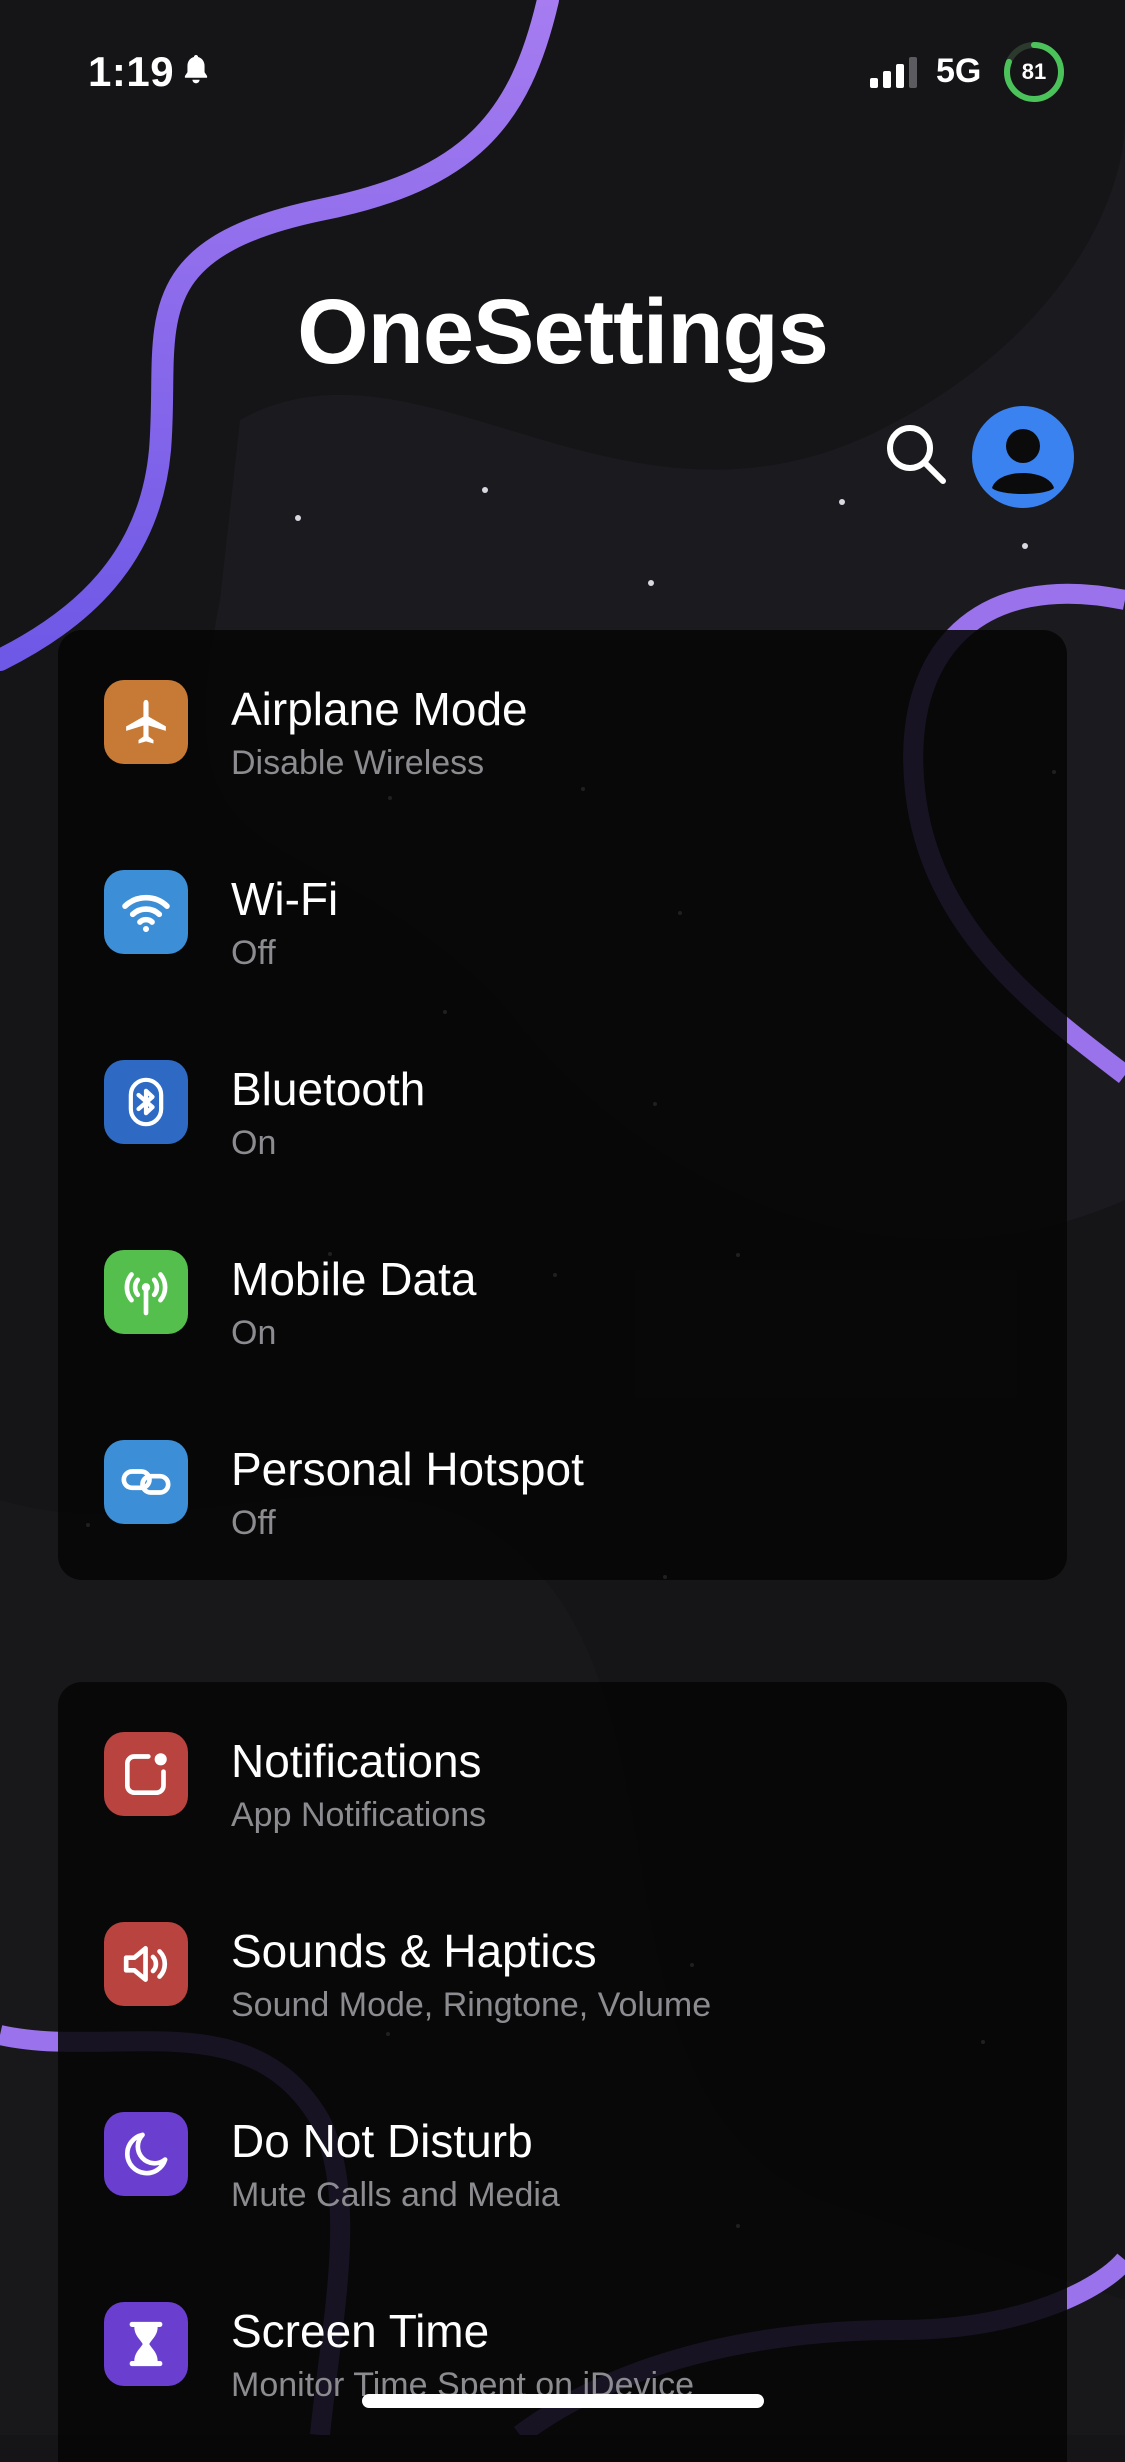 The width and height of the screenshot is (1125, 2462). I want to click on row-notifications: Notifications App Notifications, so click(562, 1777).